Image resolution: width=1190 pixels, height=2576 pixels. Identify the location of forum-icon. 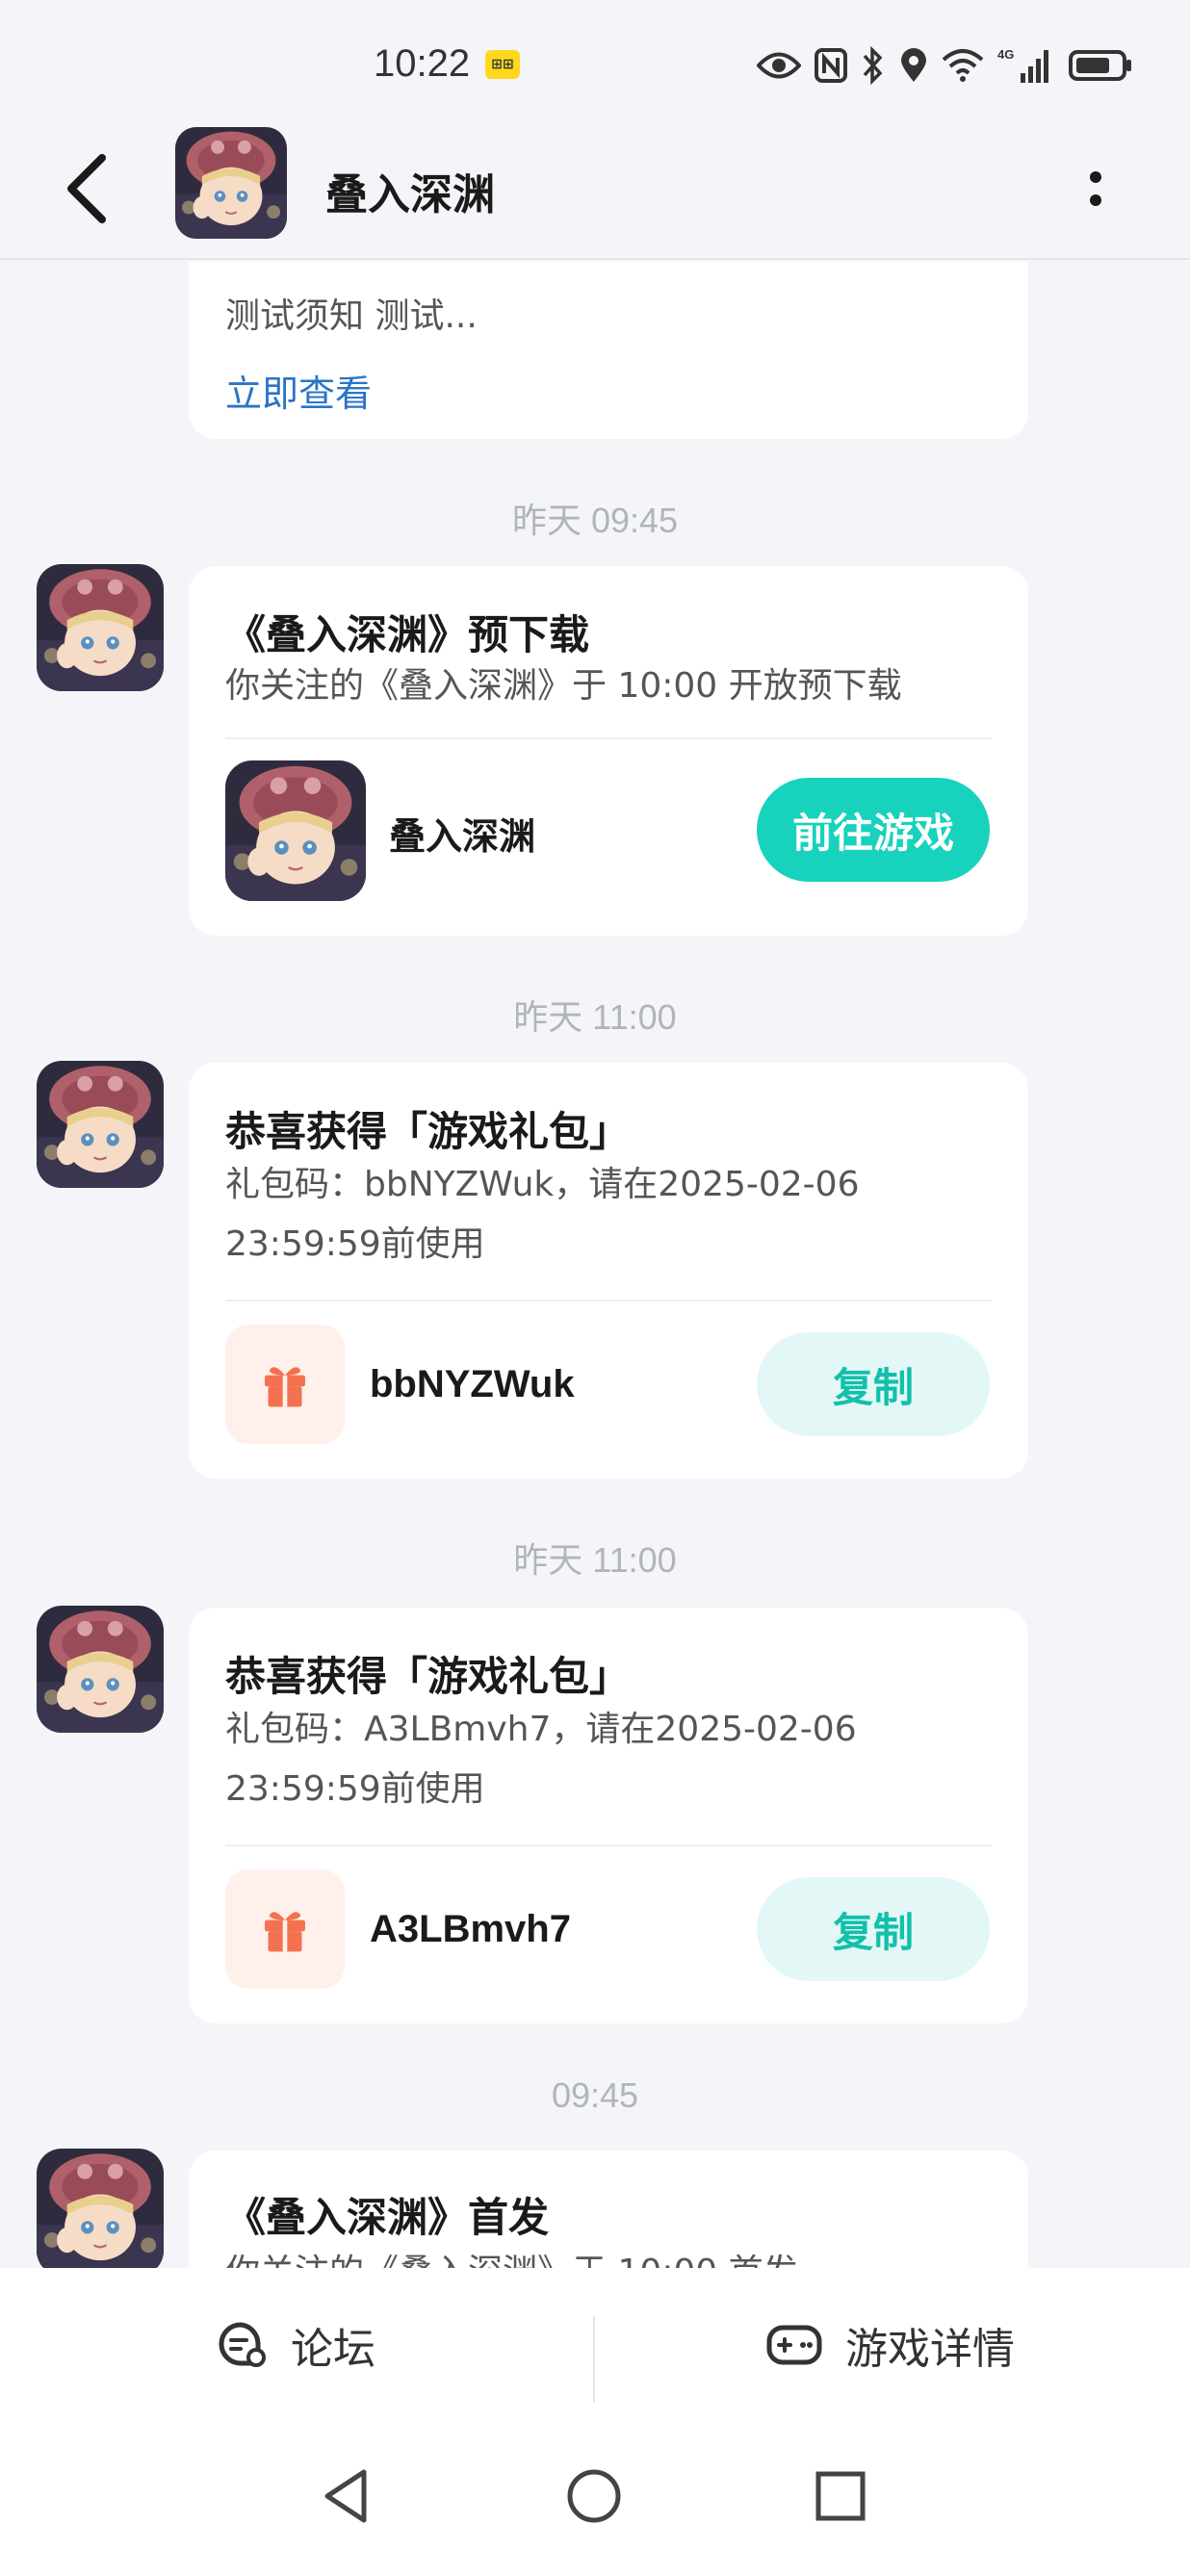
(243, 2345).